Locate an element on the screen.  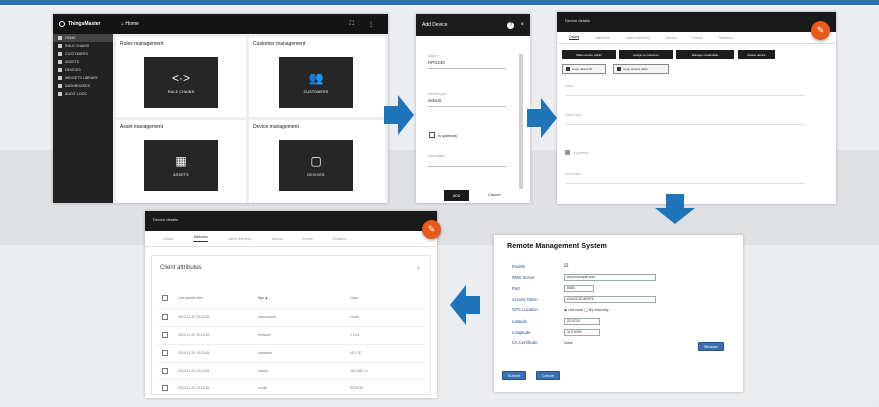
table-row: 2019-11-20 10:23:45 devicename router is located at coordinates (291, 316).